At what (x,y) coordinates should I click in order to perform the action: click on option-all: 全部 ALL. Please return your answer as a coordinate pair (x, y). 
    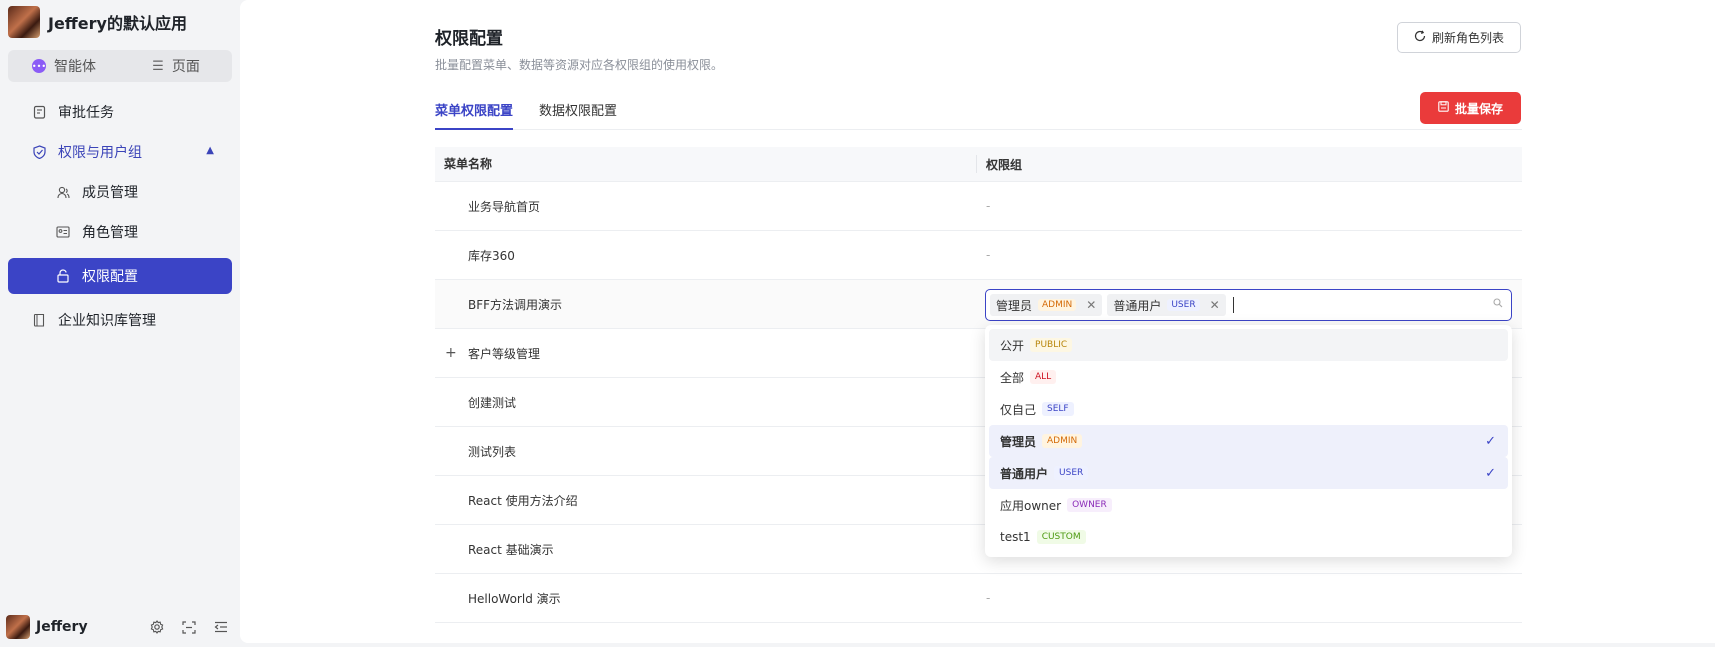
    Looking at the image, I should click on (1248, 377).